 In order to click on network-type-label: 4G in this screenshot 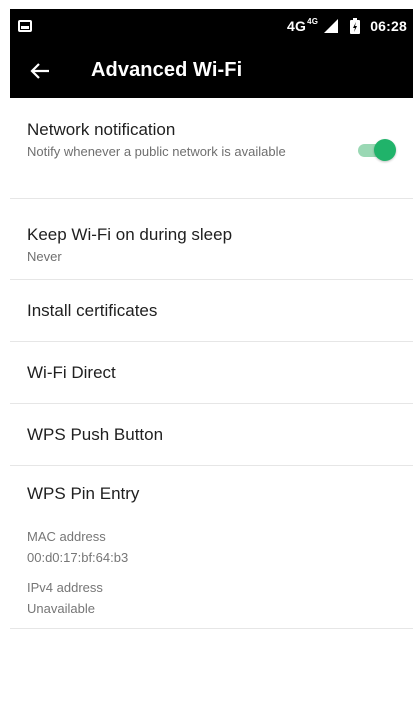, I will do `click(297, 26)`.